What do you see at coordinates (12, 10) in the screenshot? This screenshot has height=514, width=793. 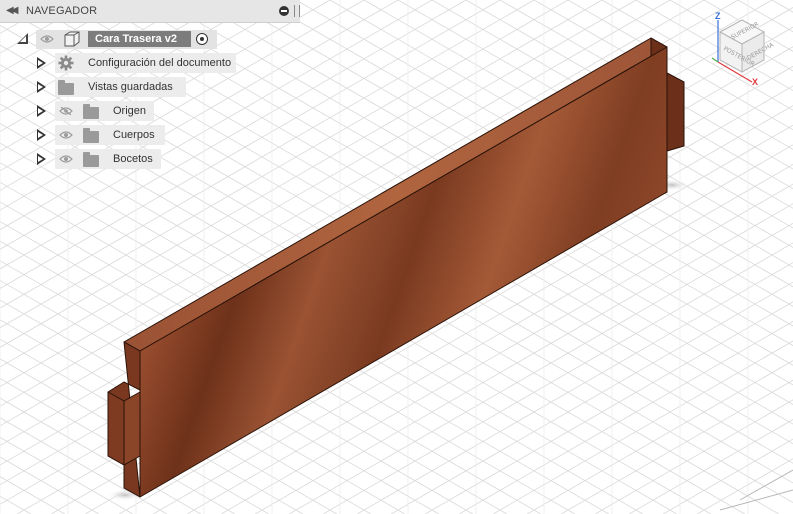 I see `collapse-panel-icon: ◀◀` at bounding box center [12, 10].